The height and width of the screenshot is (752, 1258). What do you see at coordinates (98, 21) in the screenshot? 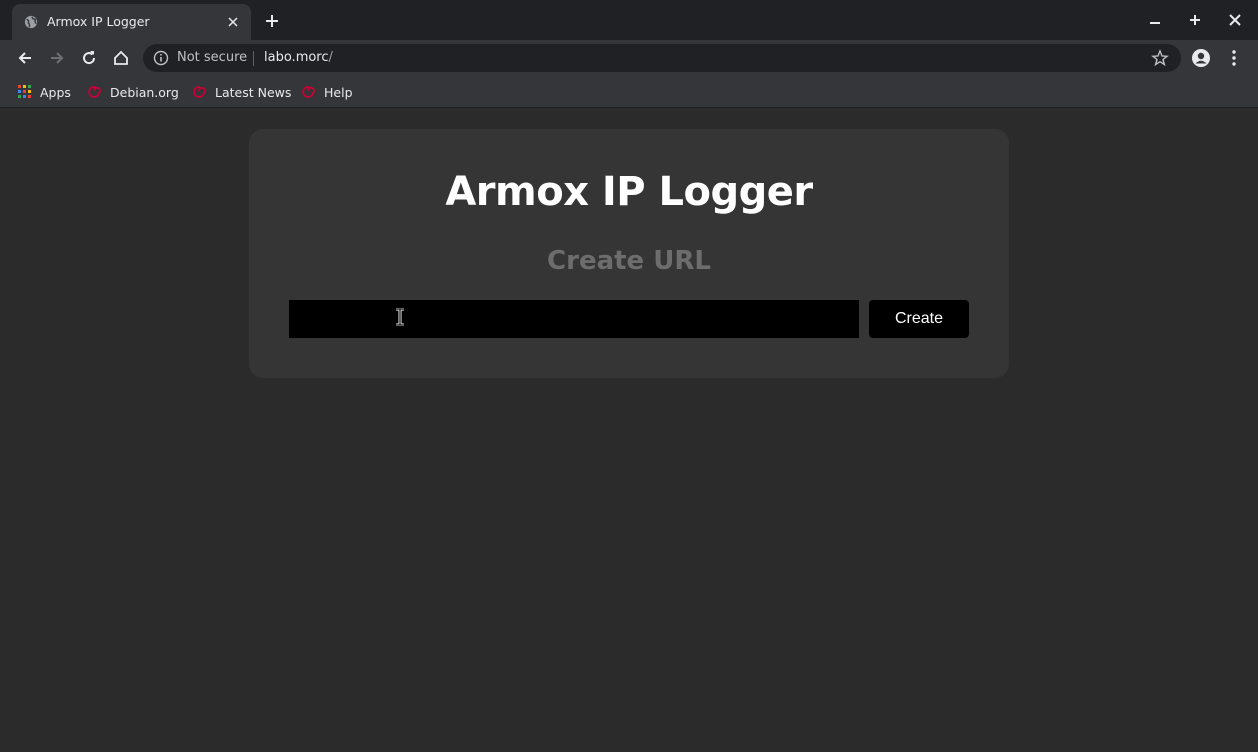
I see `tab-title: Armox IP Logger` at bounding box center [98, 21].